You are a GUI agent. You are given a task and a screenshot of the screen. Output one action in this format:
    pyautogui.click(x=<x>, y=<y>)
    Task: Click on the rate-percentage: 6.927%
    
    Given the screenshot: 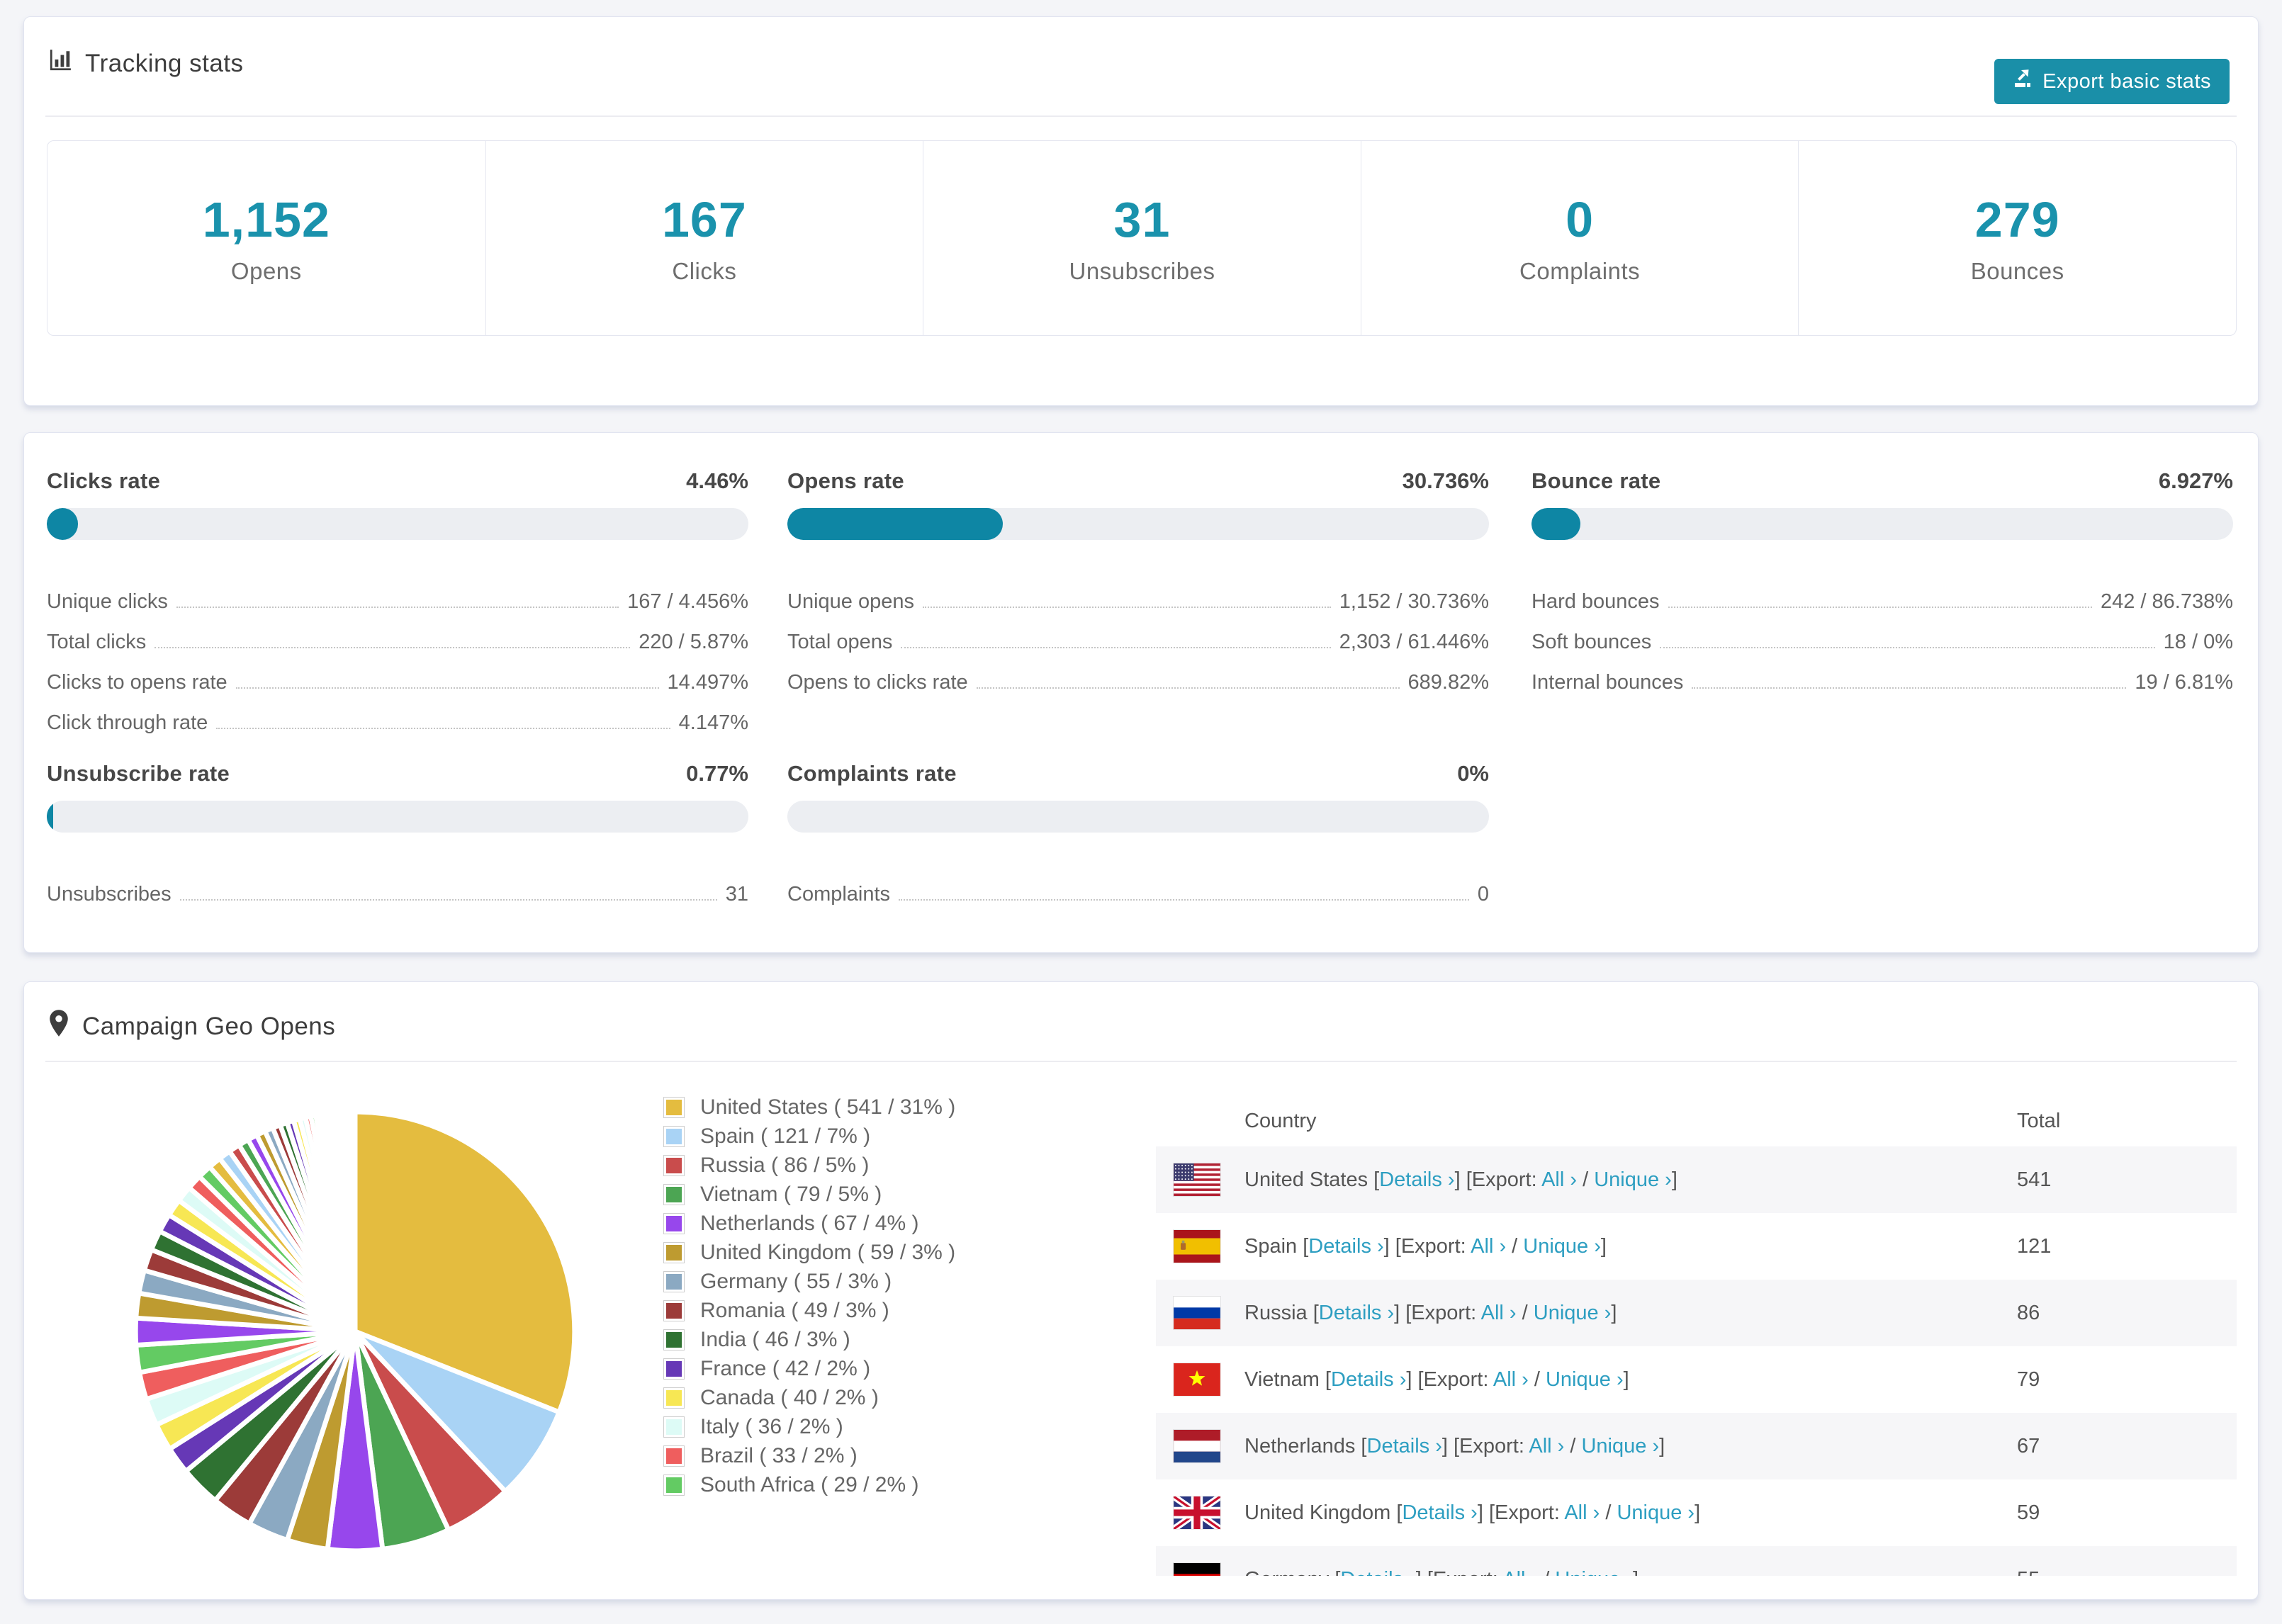 What is the action you would take?
    pyautogui.click(x=2195, y=480)
    